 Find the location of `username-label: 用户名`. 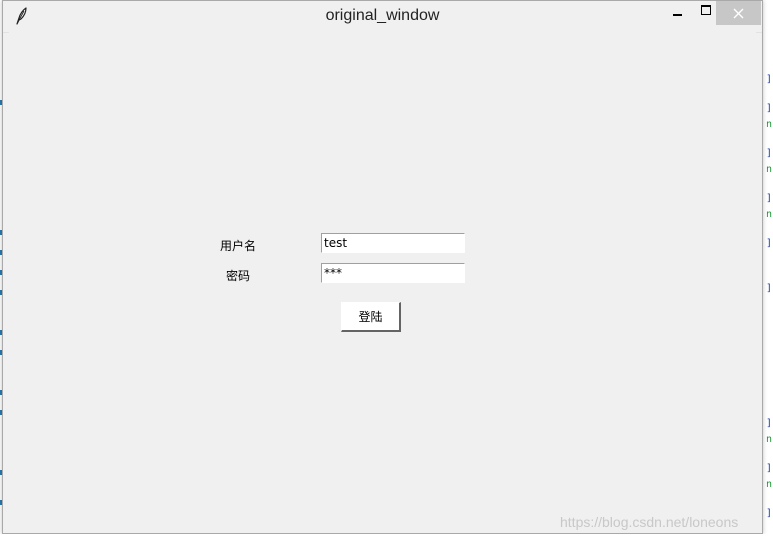

username-label: 用户名 is located at coordinates (238, 246).